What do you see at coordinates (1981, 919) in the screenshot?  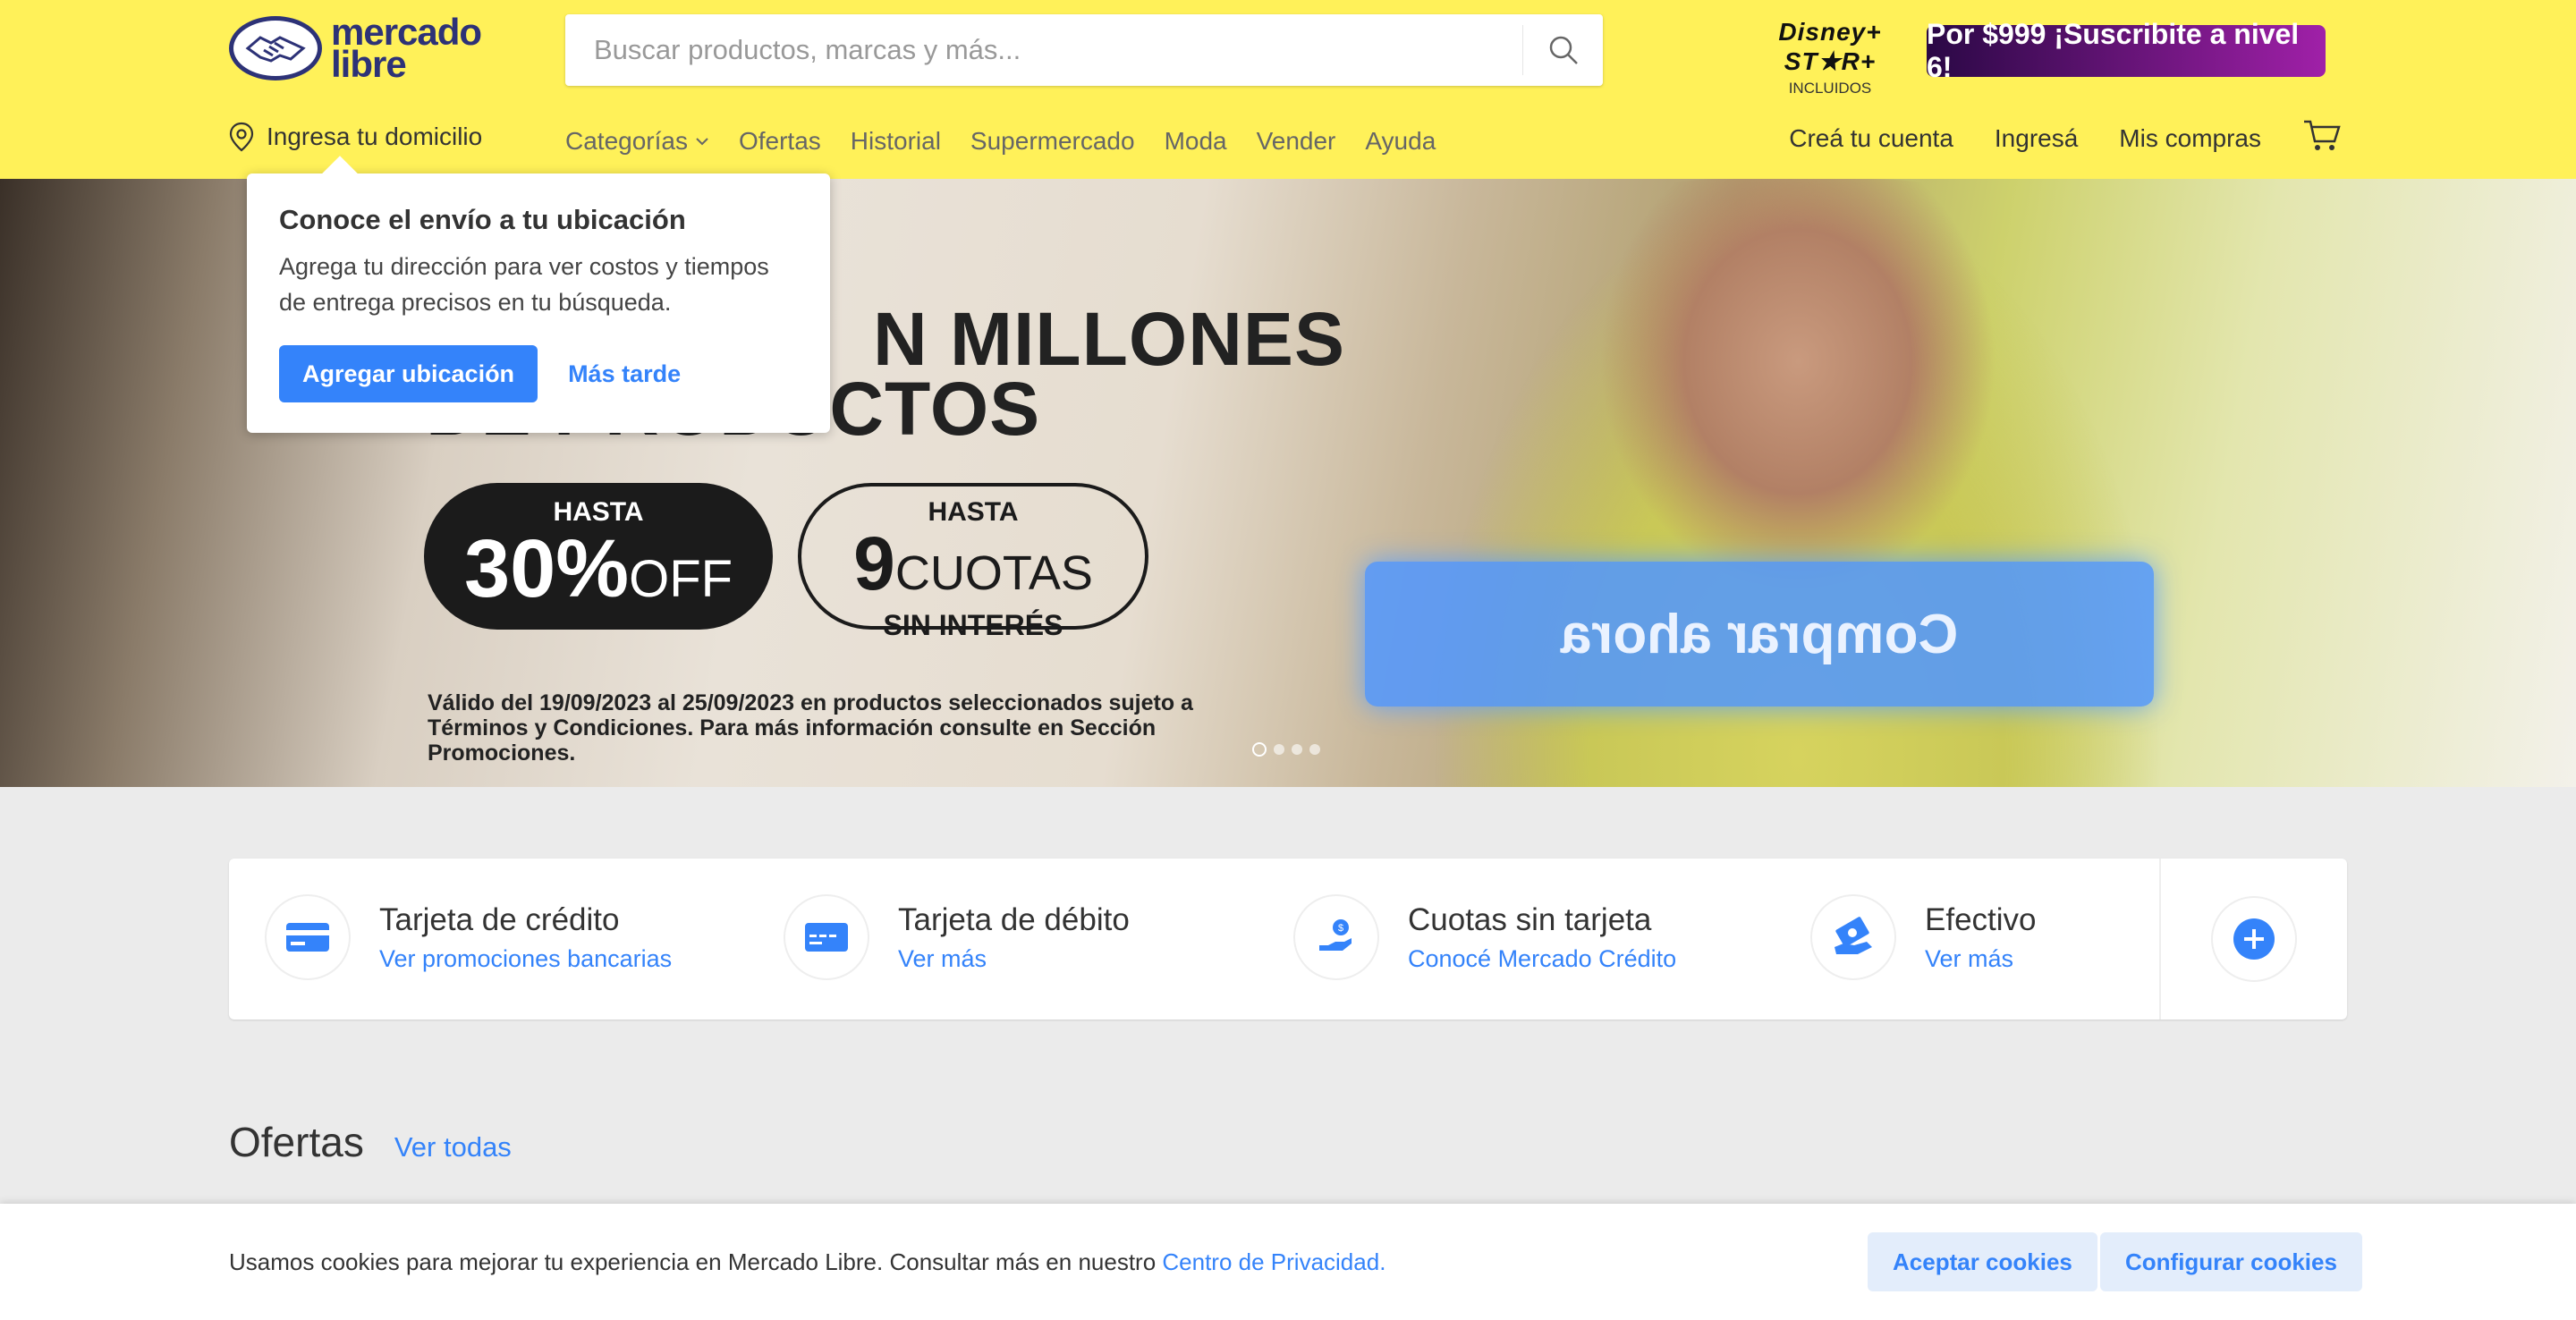 I see `payment-cash-title: Efectivo` at bounding box center [1981, 919].